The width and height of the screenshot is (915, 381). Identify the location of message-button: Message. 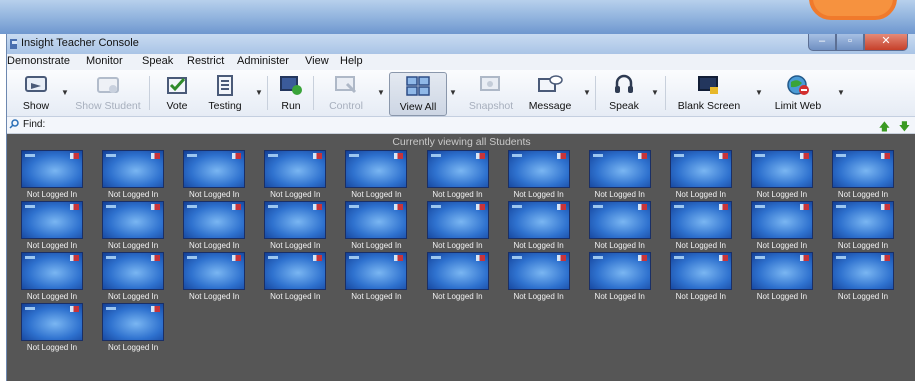
(550, 93).